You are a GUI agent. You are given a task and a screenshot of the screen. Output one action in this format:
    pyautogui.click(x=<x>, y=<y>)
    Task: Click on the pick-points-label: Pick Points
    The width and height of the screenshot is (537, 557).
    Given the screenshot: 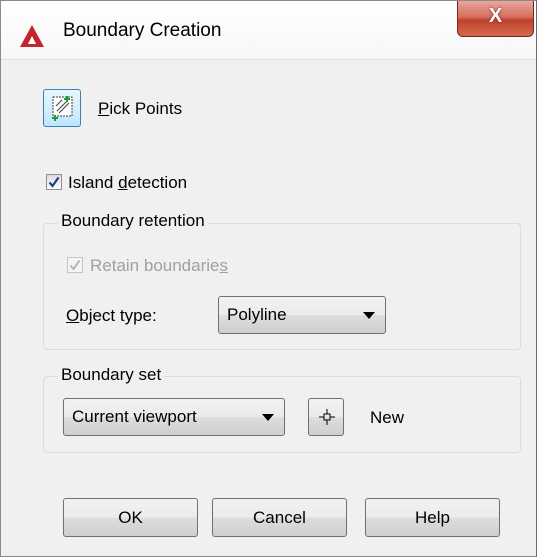 What is the action you would take?
    pyautogui.click(x=140, y=109)
    